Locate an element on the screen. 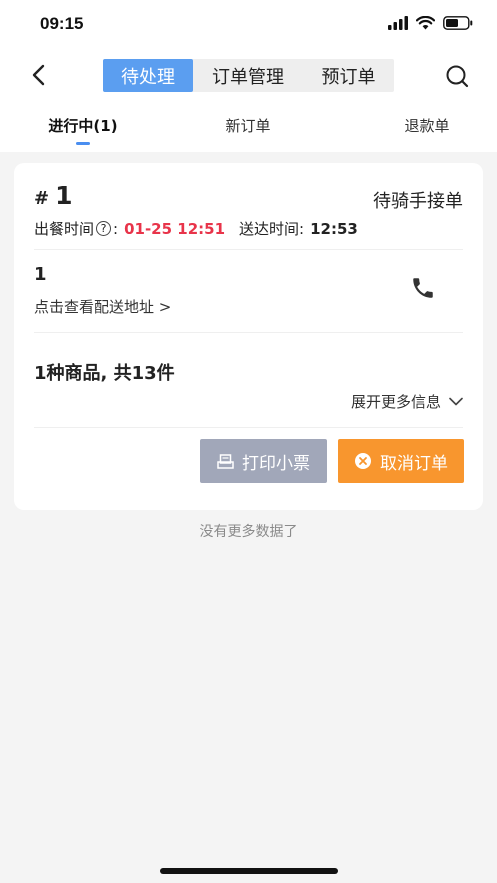 This screenshot has height=883, width=497. status-bar: 09:15 is located at coordinates (248, 25).